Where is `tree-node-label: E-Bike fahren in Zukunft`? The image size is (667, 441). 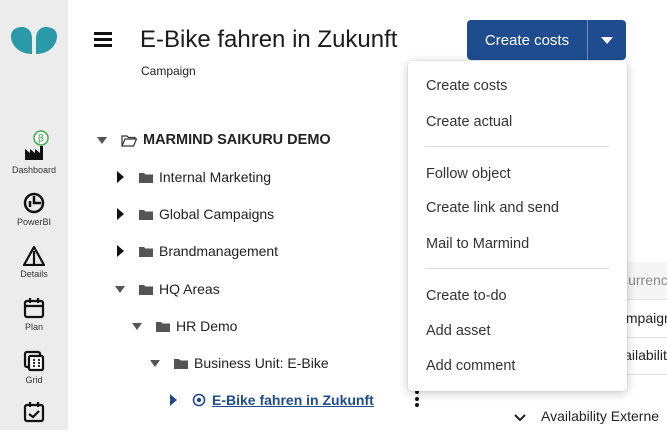
tree-node-label: E-Bike fahren in Zukunft is located at coordinates (293, 400).